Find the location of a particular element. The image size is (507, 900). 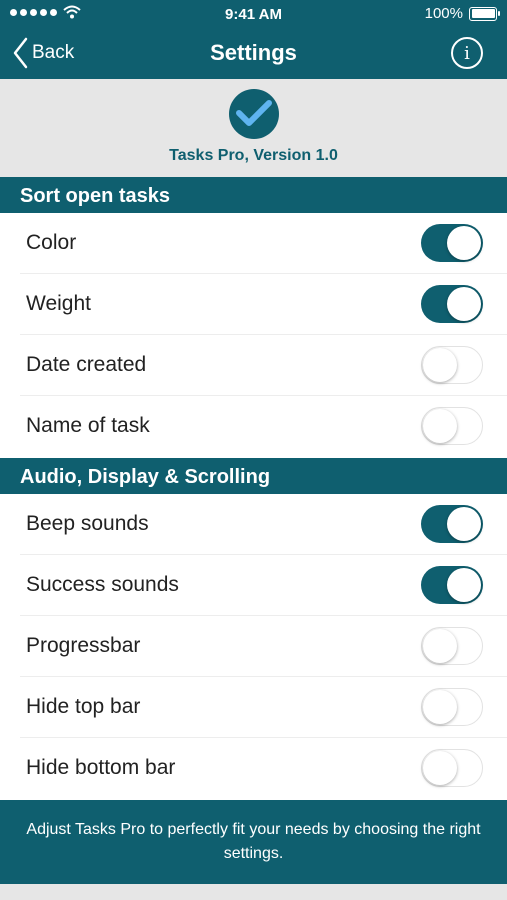

toggle-beep-sounds is located at coordinates (452, 524).